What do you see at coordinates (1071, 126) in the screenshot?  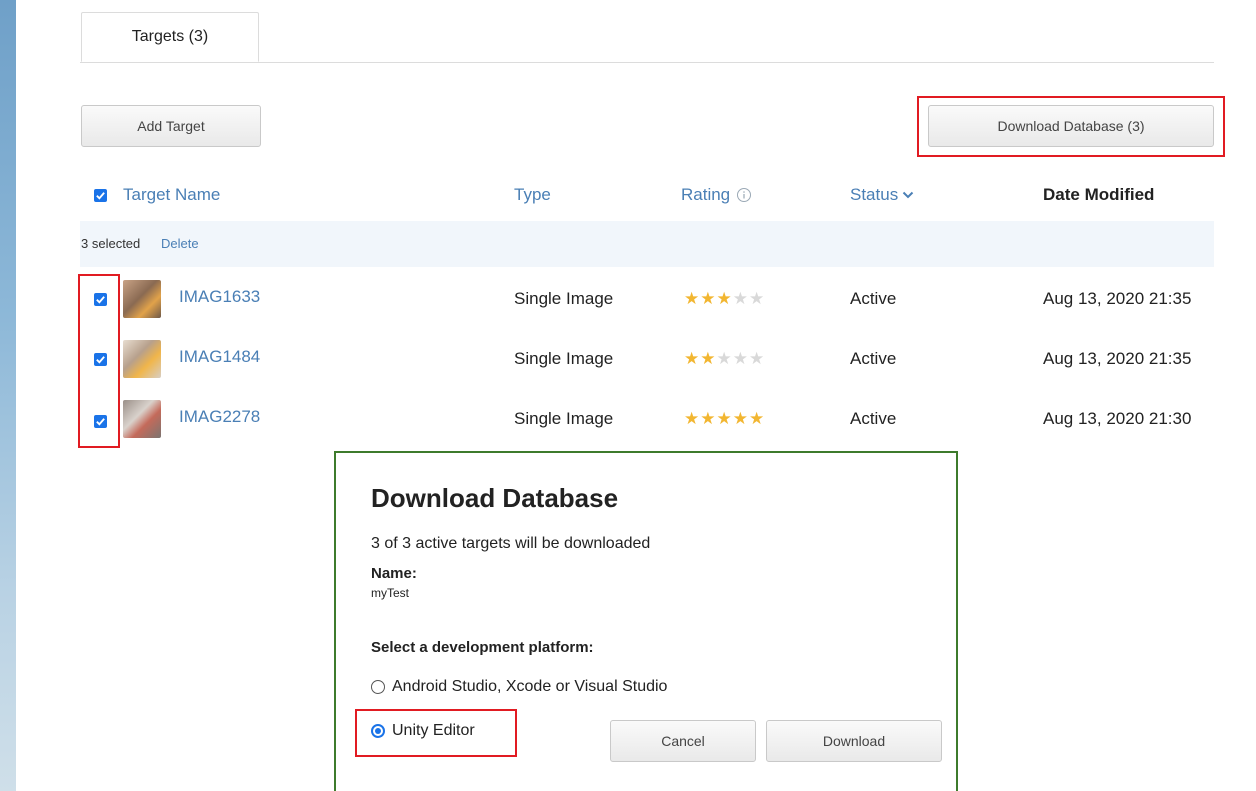 I see `highlight-download-database` at bounding box center [1071, 126].